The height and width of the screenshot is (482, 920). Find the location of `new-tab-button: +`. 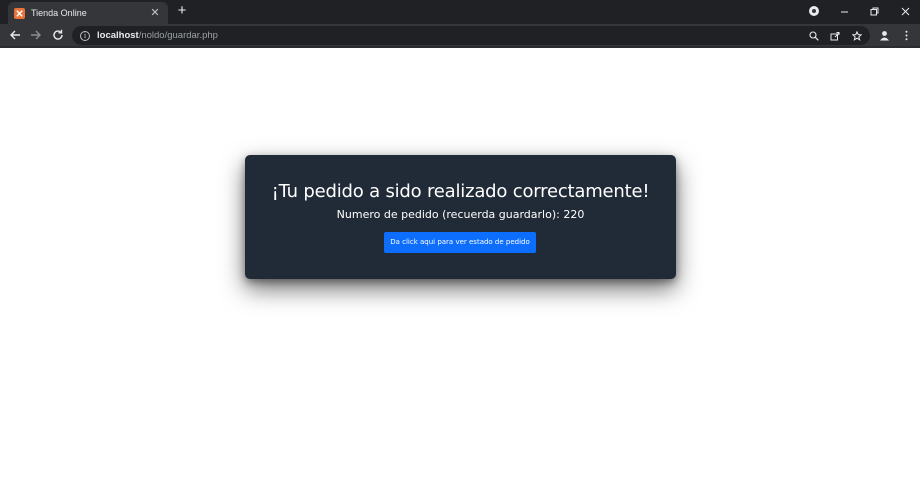

new-tab-button: + is located at coordinates (182, 11).